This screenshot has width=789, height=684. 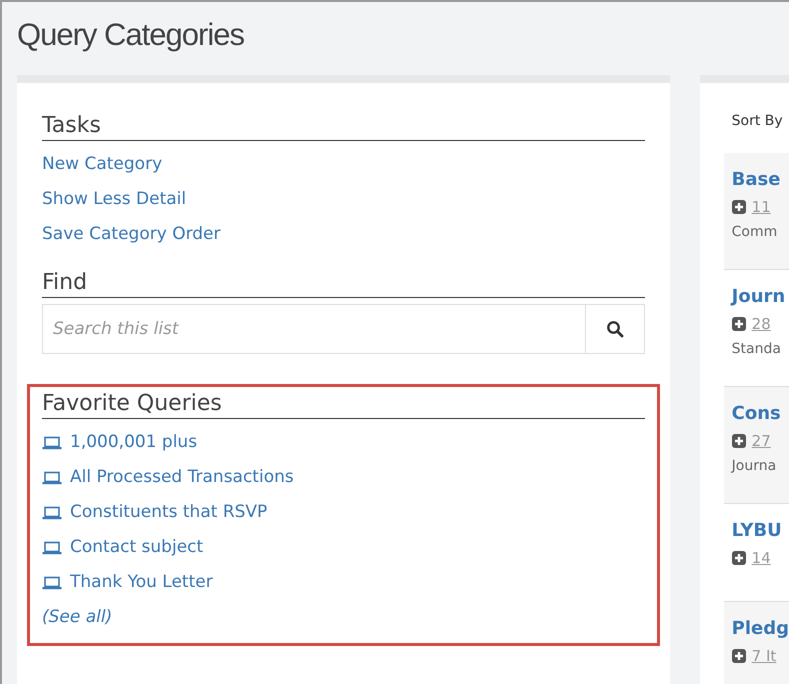 I want to click on query-link: Constituents that RSVP, so click(x=155, y=512).